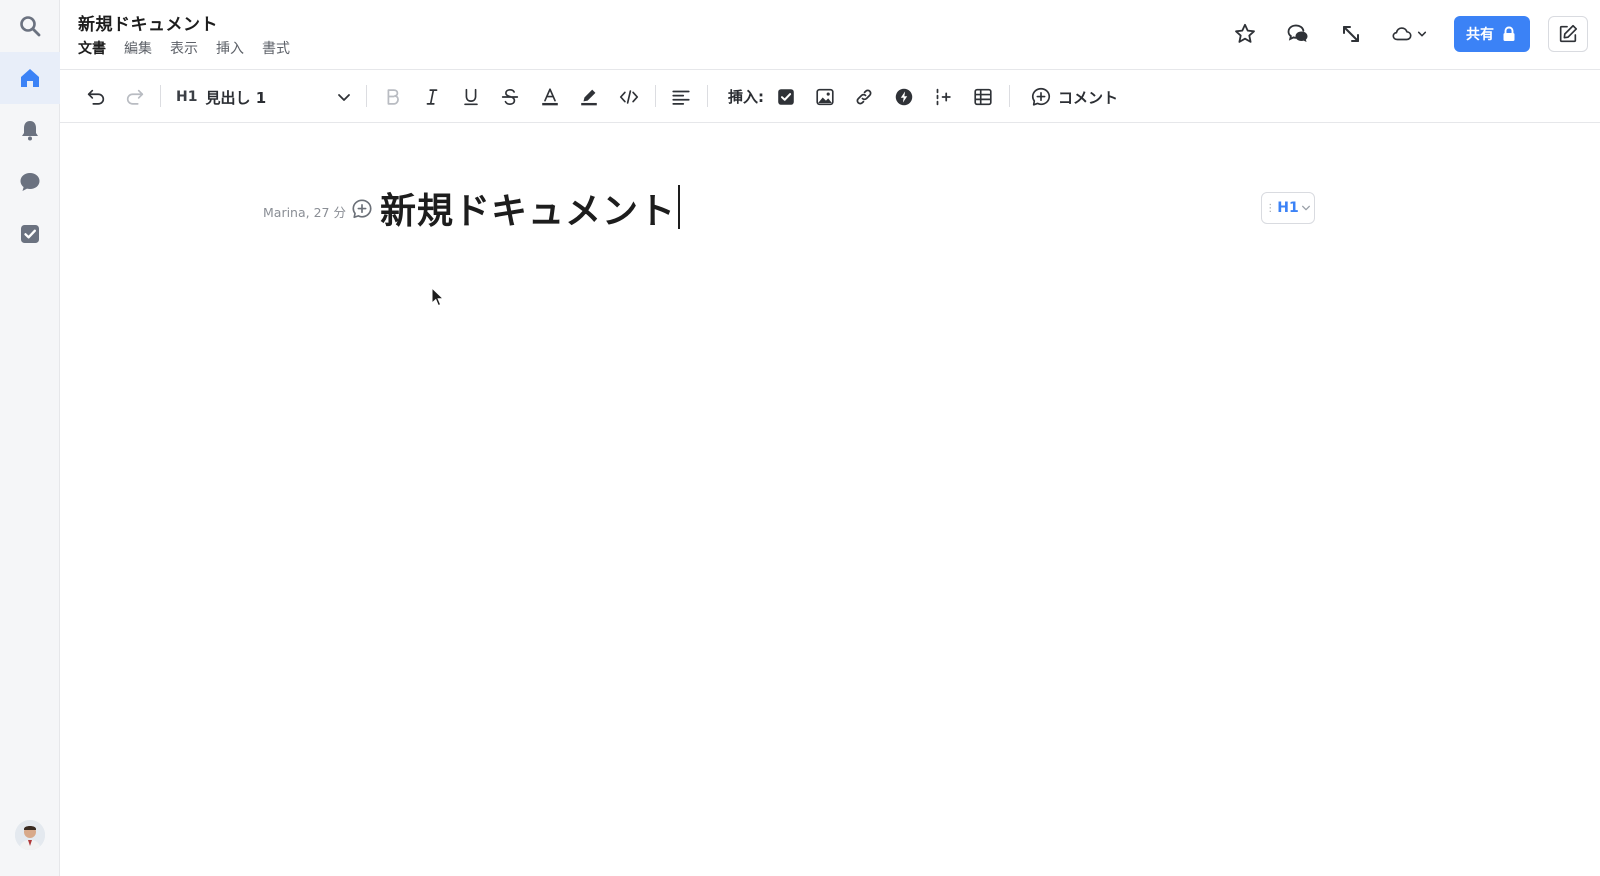 This screenshot has height=876, width=1600. Describe the element at coordinates (438, 297) in the screenshot. I see `mouse-pointer-icon` at that location.